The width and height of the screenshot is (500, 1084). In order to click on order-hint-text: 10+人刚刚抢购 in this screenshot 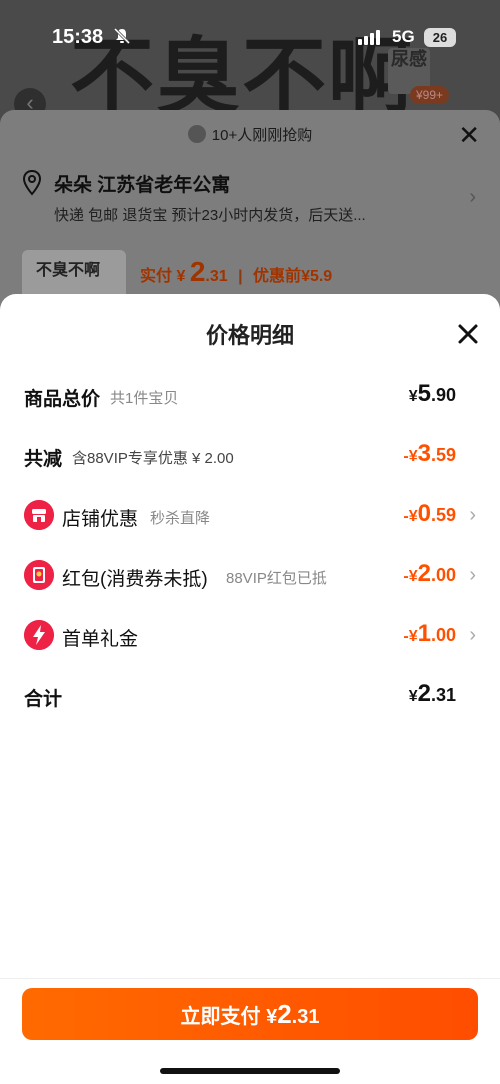, I will do `click(262, 135)`.